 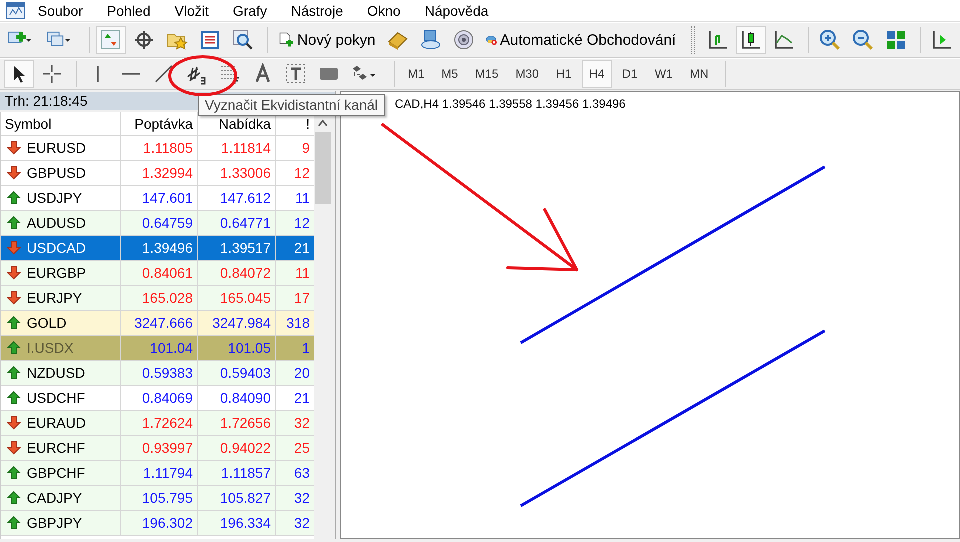 I want to click on symbol-text: EURUSD, so click(x=56, y=148).